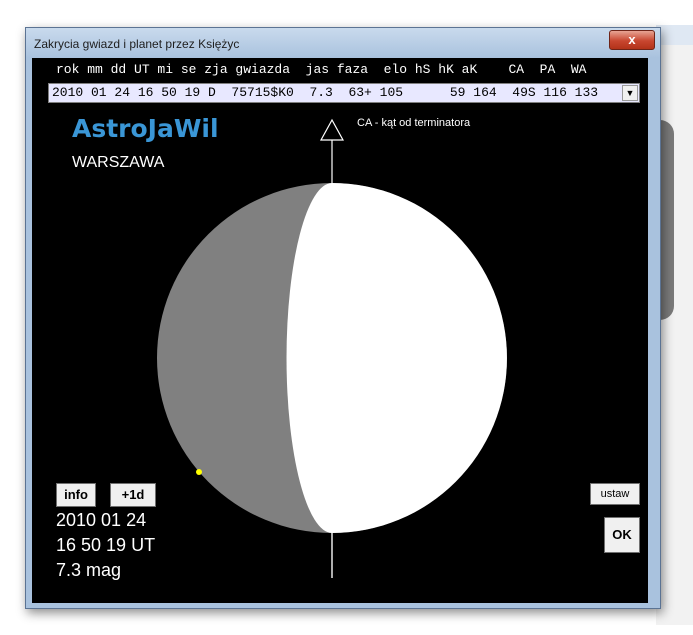 The height and width of the screenshot is (635, 693). What do you see at coordinates (199, 472) in the screenshot?
I see `star-marker` at bounding box center [199, 472].